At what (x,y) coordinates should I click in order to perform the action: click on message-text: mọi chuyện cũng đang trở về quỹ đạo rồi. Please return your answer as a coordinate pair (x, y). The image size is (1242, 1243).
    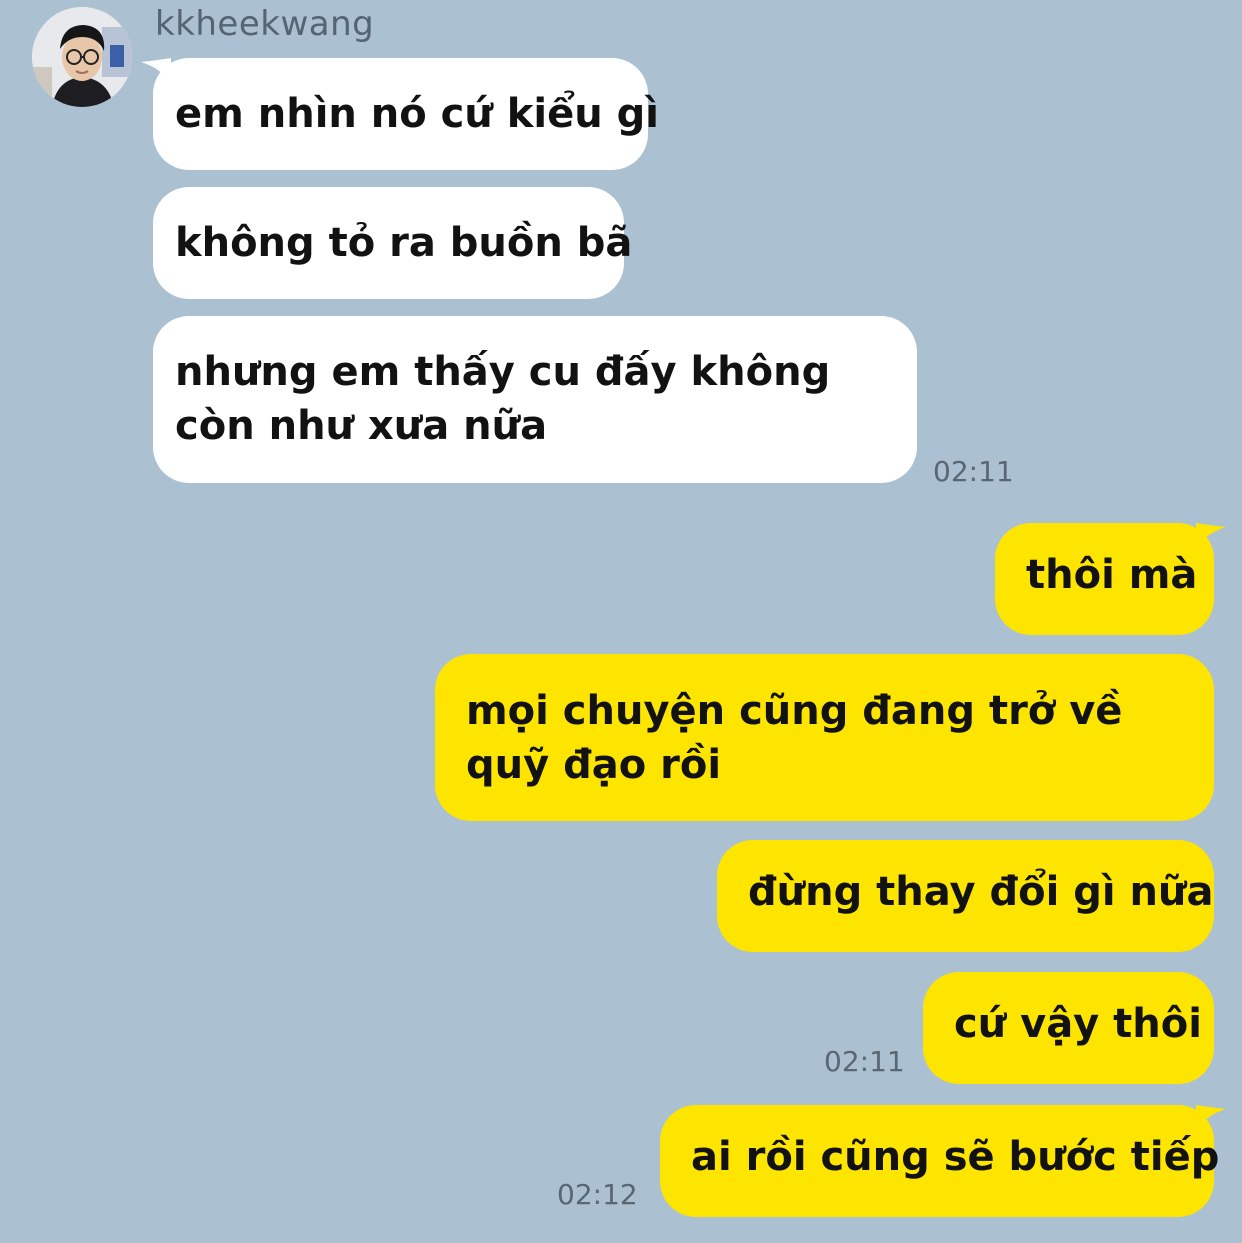
    Looking at the image, I should click on (794, 738).